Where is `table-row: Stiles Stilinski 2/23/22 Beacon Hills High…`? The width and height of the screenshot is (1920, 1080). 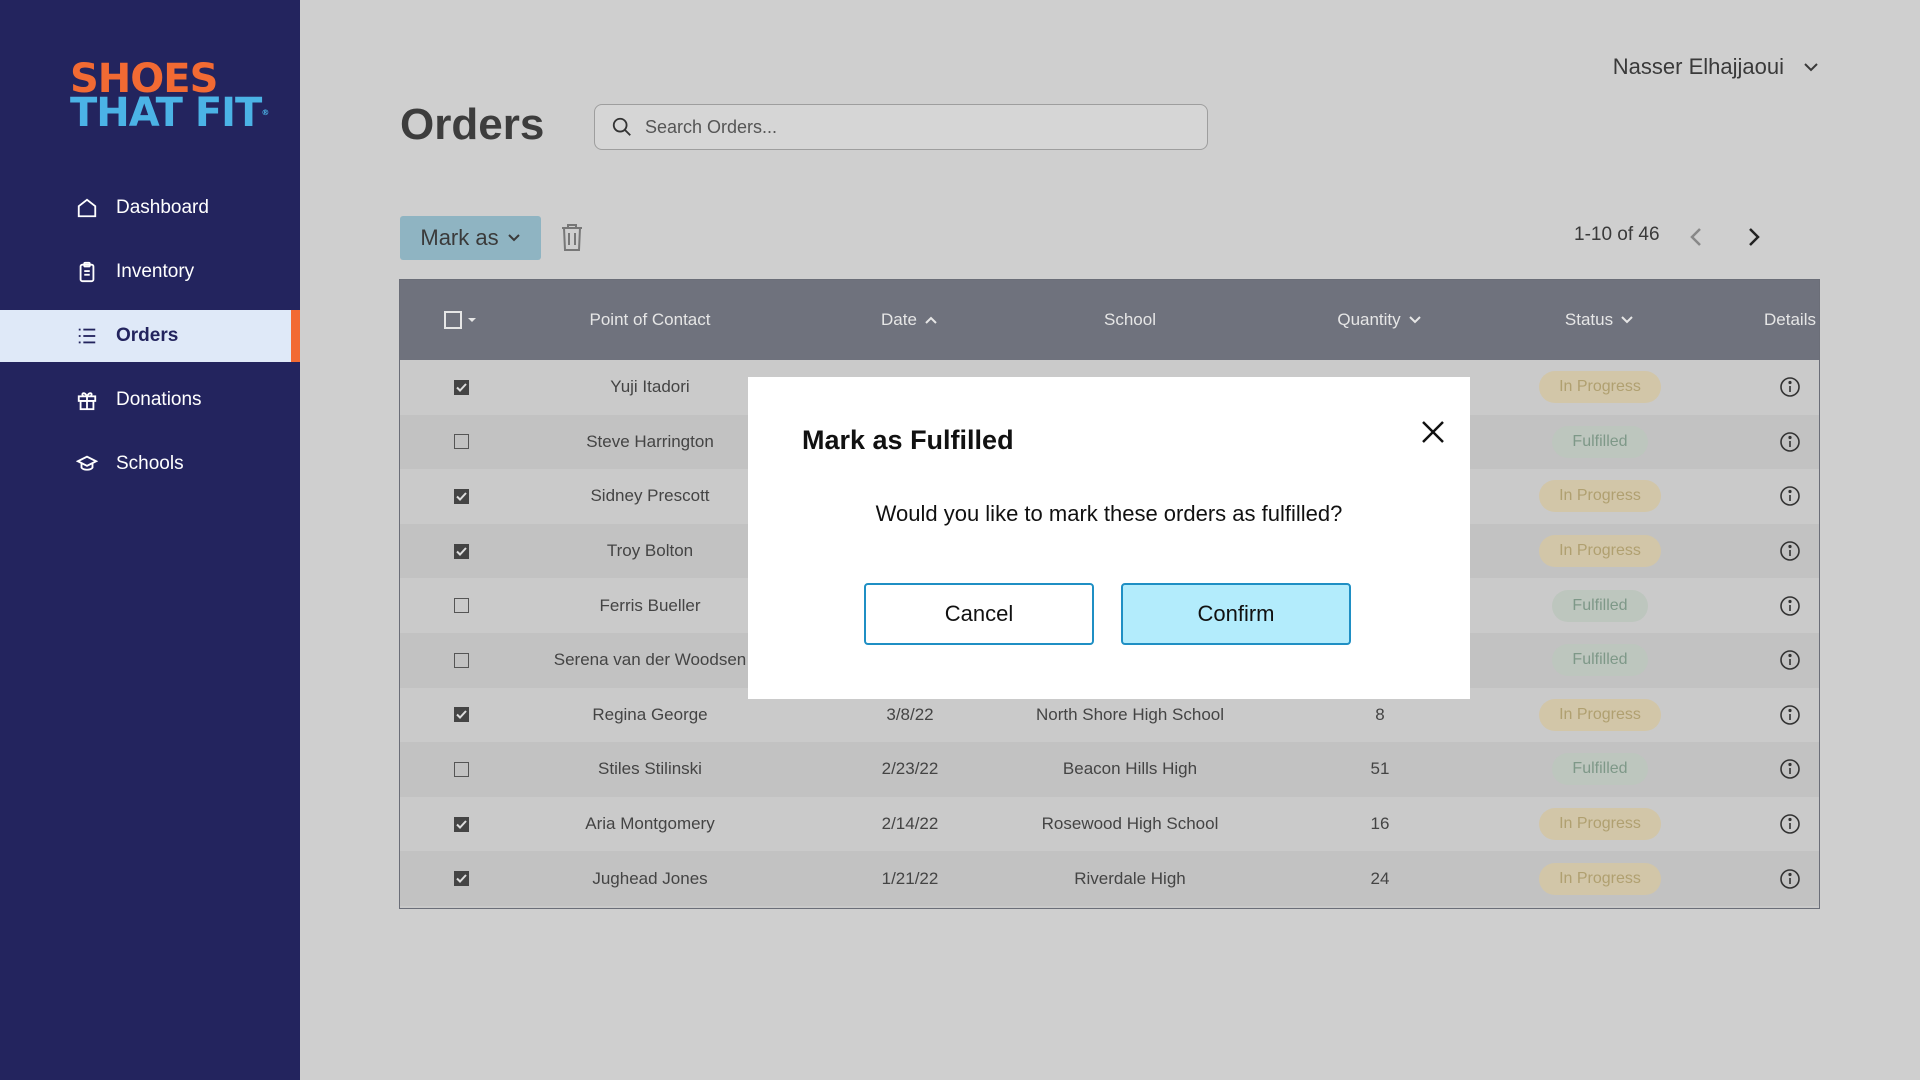
table-row: Stiles Stilinski 2/23/22 Beacon Hills High… is located at coordinates (1109, 769).